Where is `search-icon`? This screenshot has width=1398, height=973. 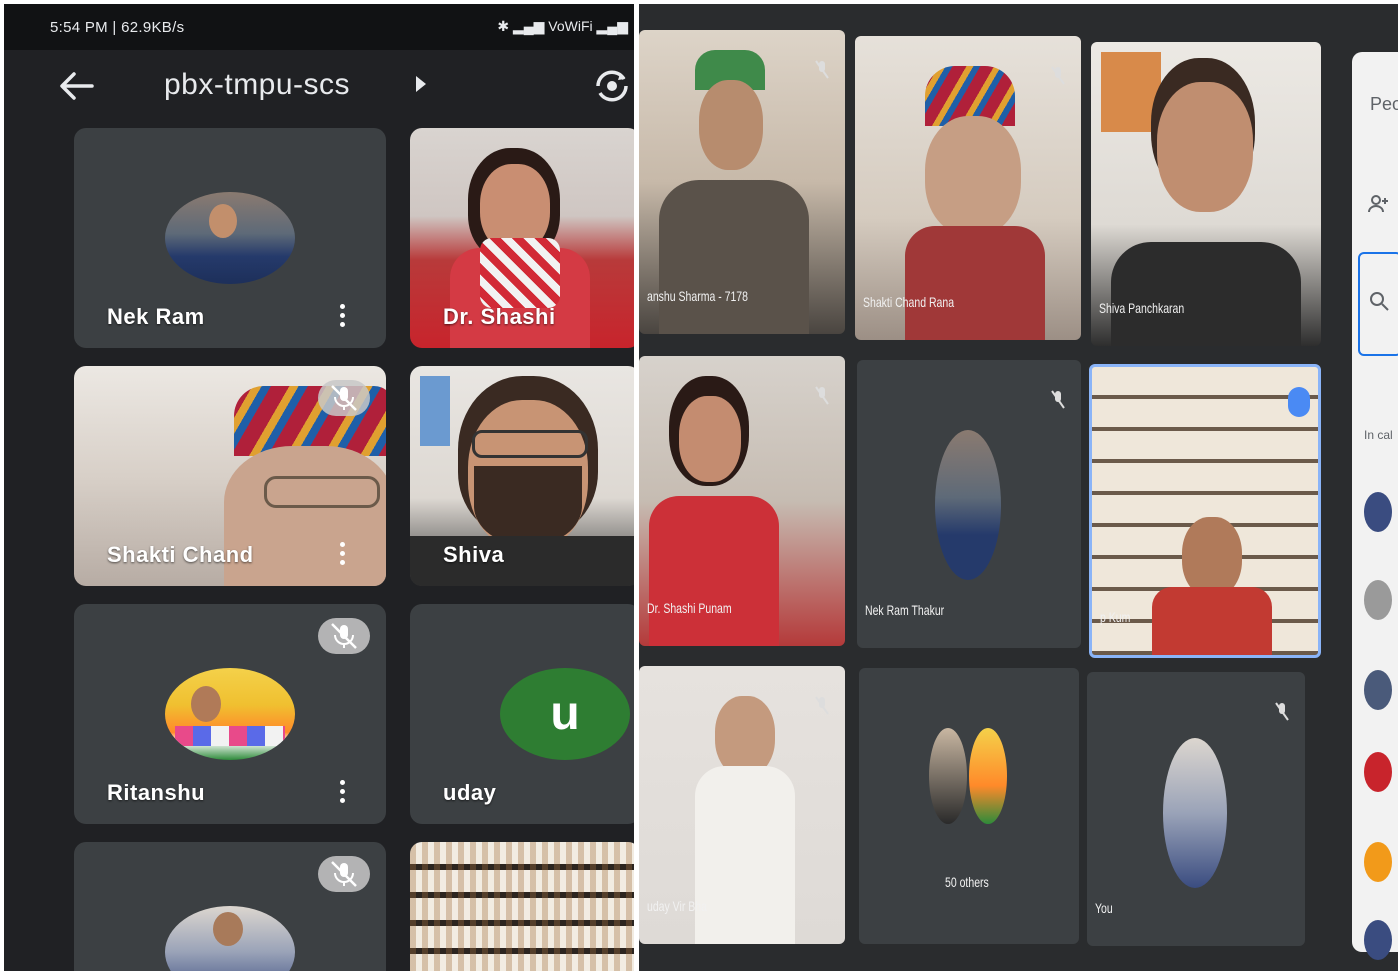
search-icon is located at coordinates (1379, 301).